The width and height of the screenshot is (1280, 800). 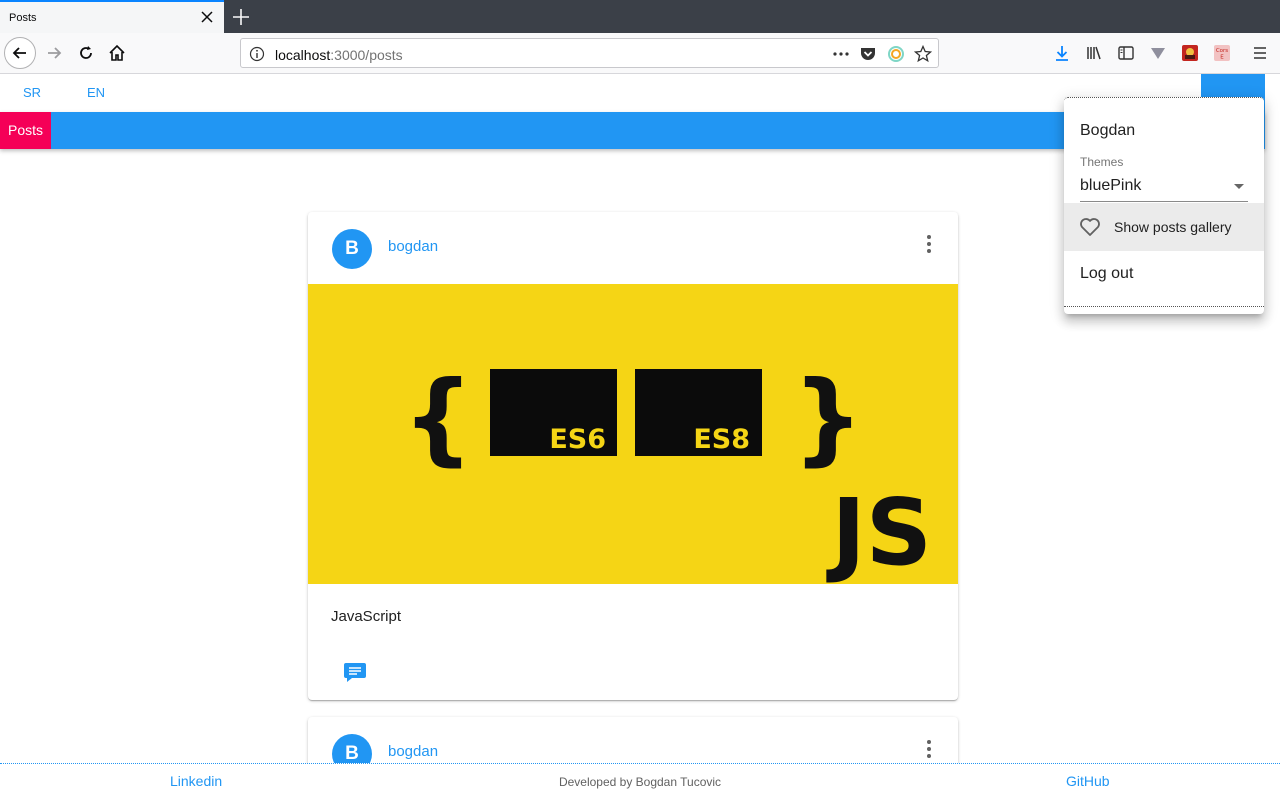 What do you see at coordinates (1222, 58) in the screenshot?
I see `svg-text: E` at bounding box center [1222, 58].